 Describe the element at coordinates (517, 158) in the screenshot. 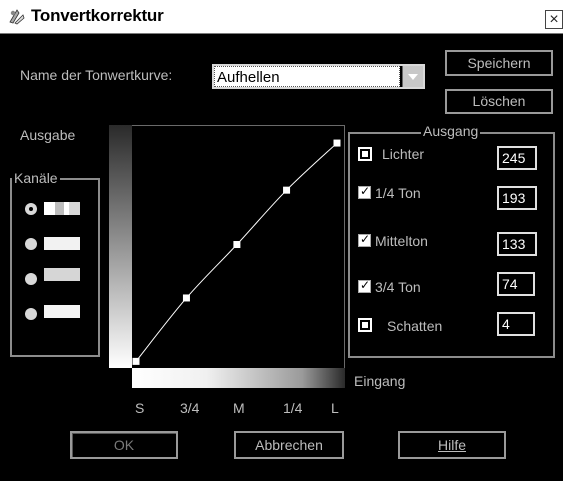

I see `lichter-value-field: 245` at that location.